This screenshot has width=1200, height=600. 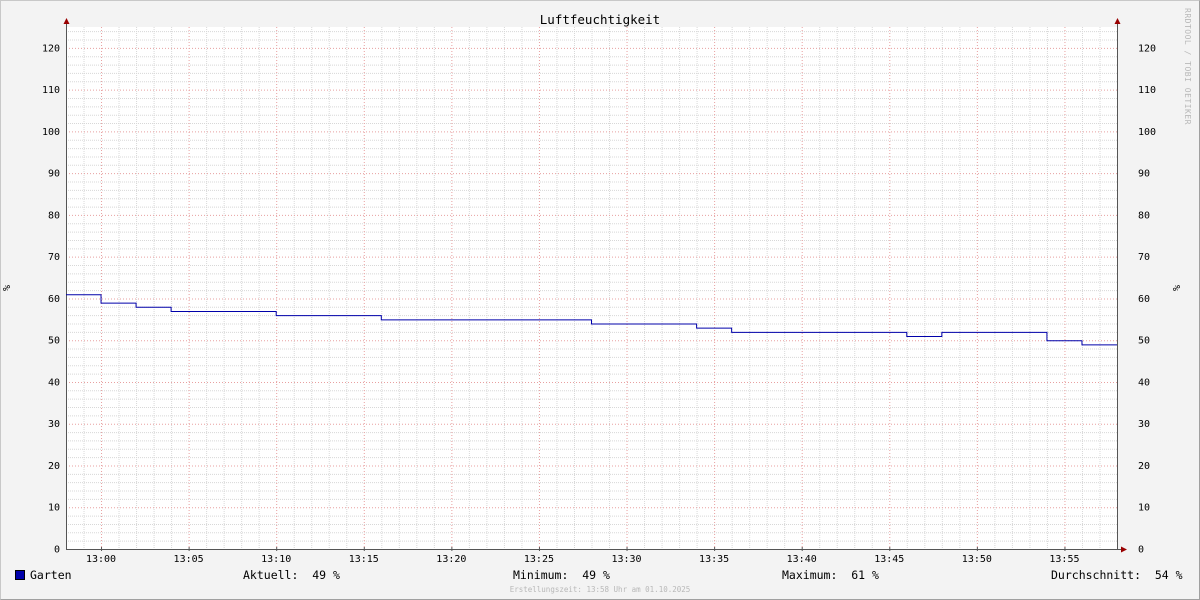 I want to click on y-tick-label-right: 100, so click(x=1147, y=132).